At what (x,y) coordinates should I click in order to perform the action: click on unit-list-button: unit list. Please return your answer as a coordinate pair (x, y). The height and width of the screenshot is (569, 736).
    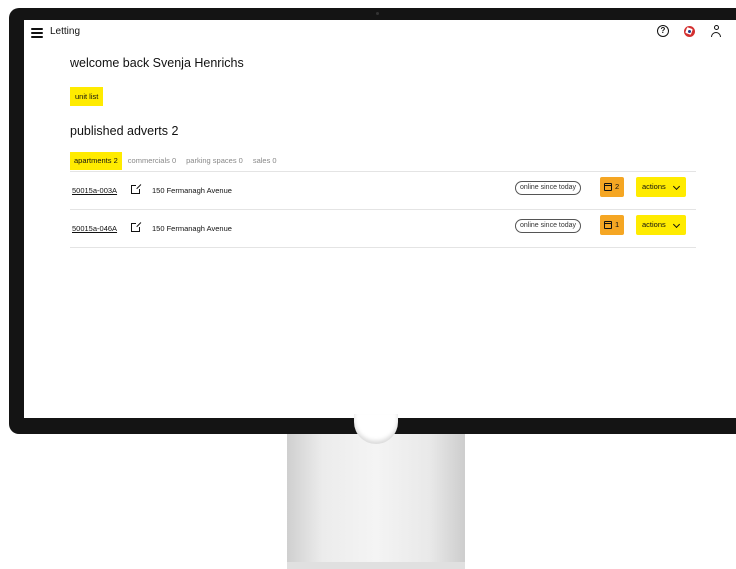
    Looking at the image, I should click on (87, 96).